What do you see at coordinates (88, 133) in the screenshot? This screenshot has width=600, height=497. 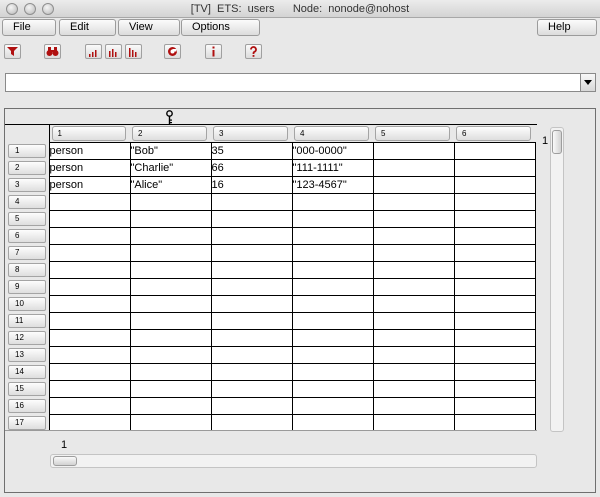 I see `column-header-button: 1` at bounding box center [88, 133].